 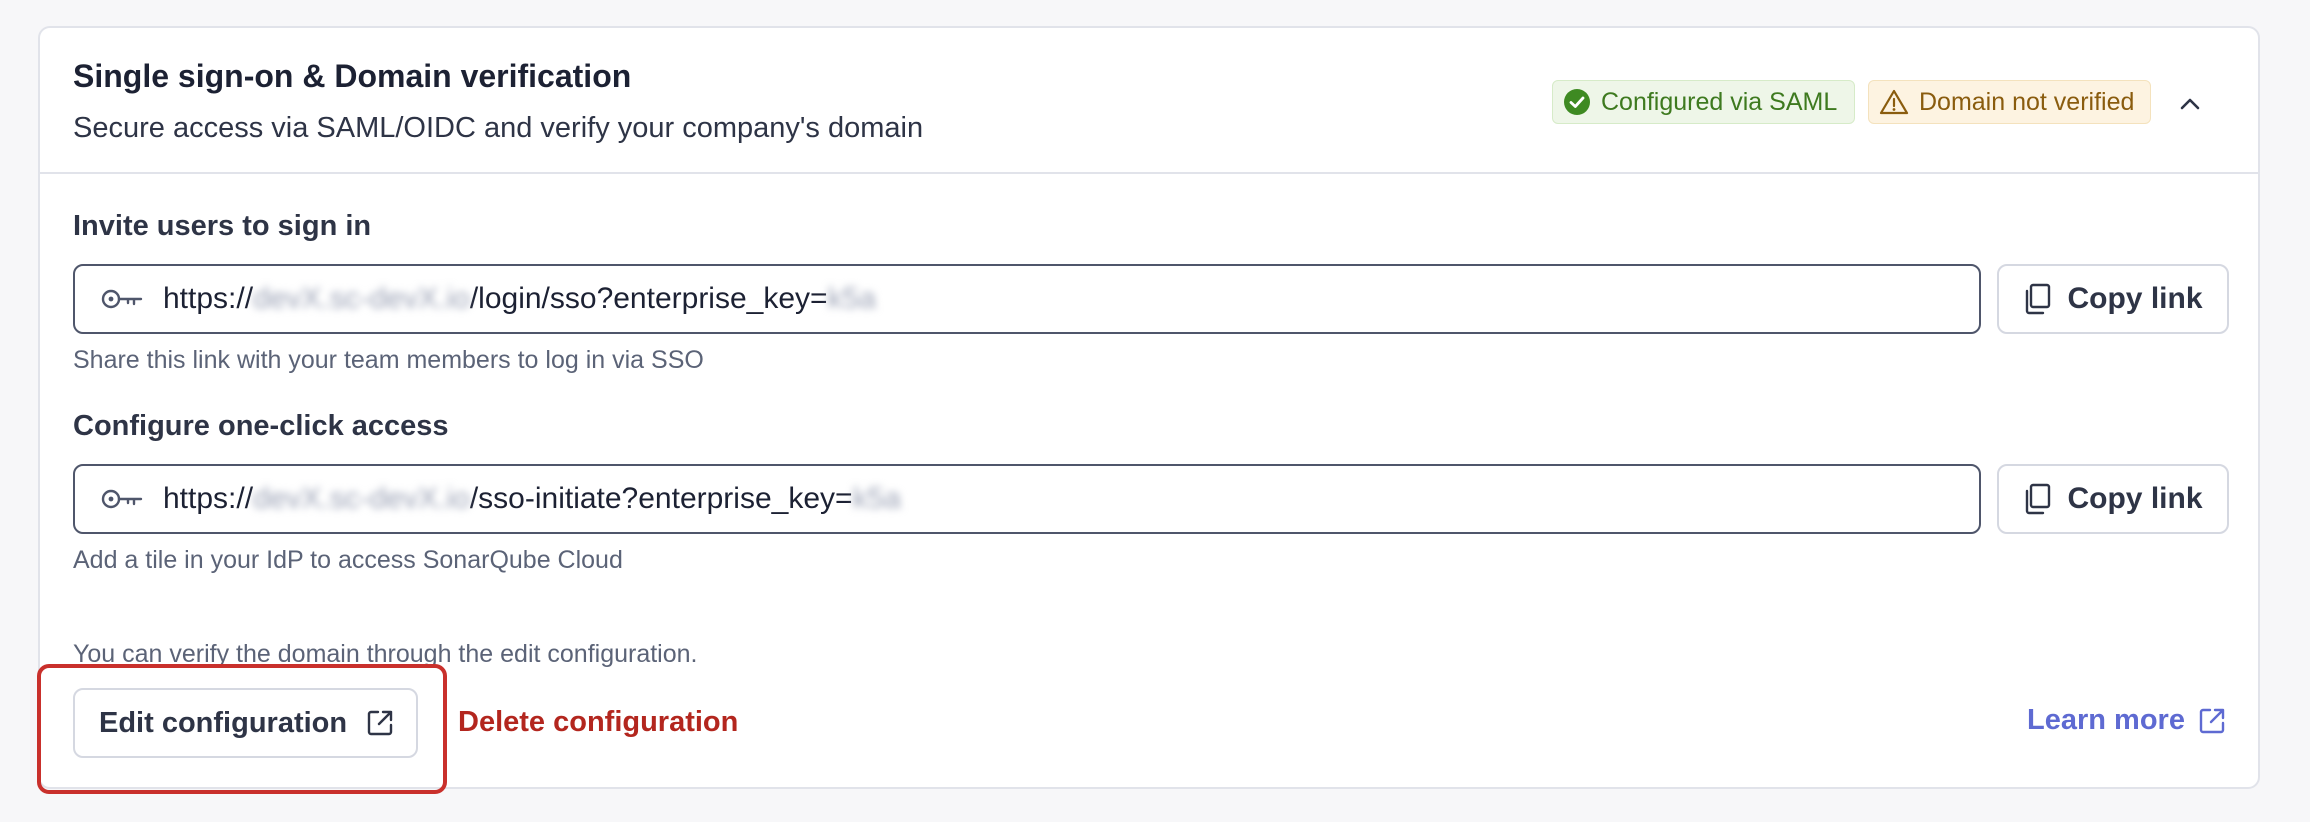 I want to click on warning-triangle-icon, so click(x=1894, y=102).